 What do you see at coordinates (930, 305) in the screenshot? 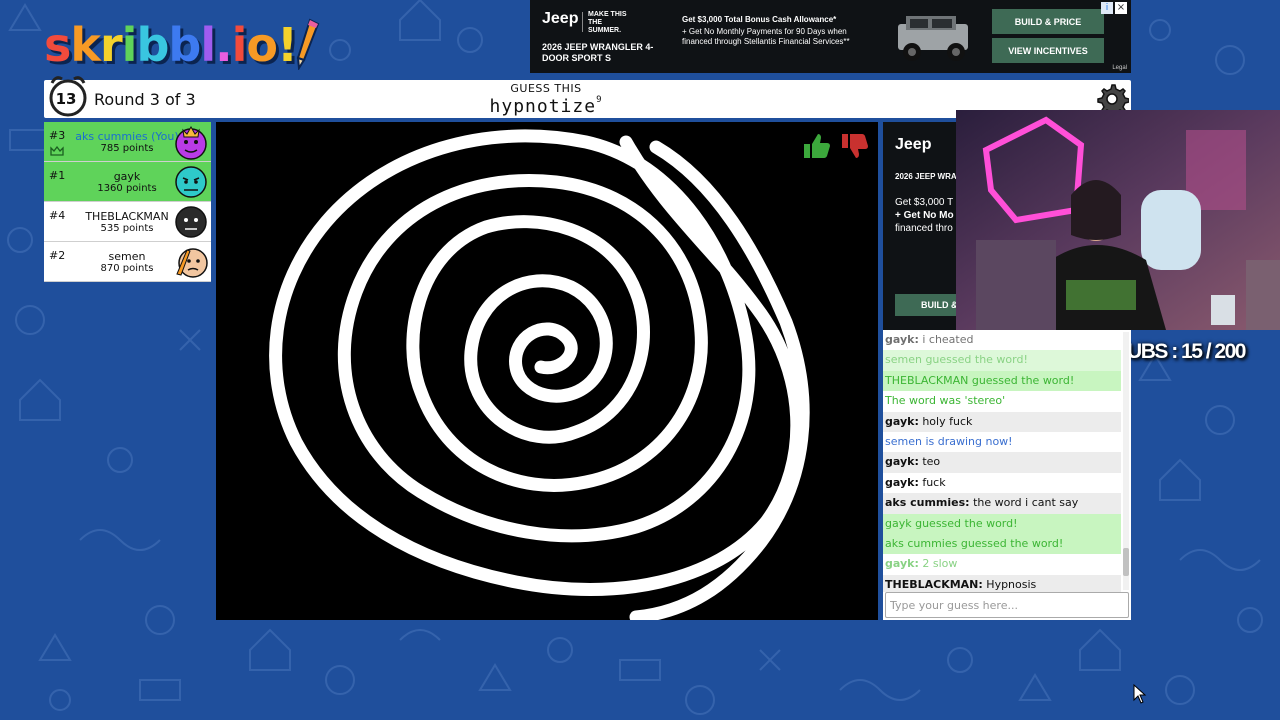
I see `ad-side-build-button: BUILD &` at bounding box center [930, 305].